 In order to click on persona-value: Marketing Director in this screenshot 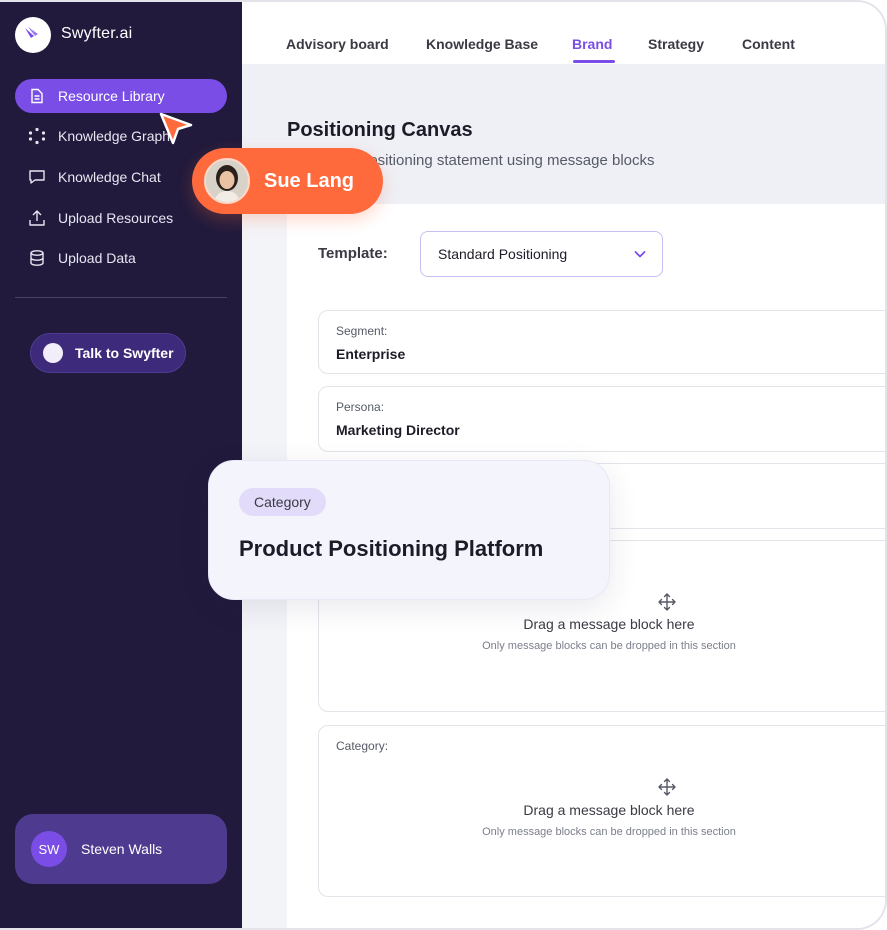, I will do `click(398, 430)`.